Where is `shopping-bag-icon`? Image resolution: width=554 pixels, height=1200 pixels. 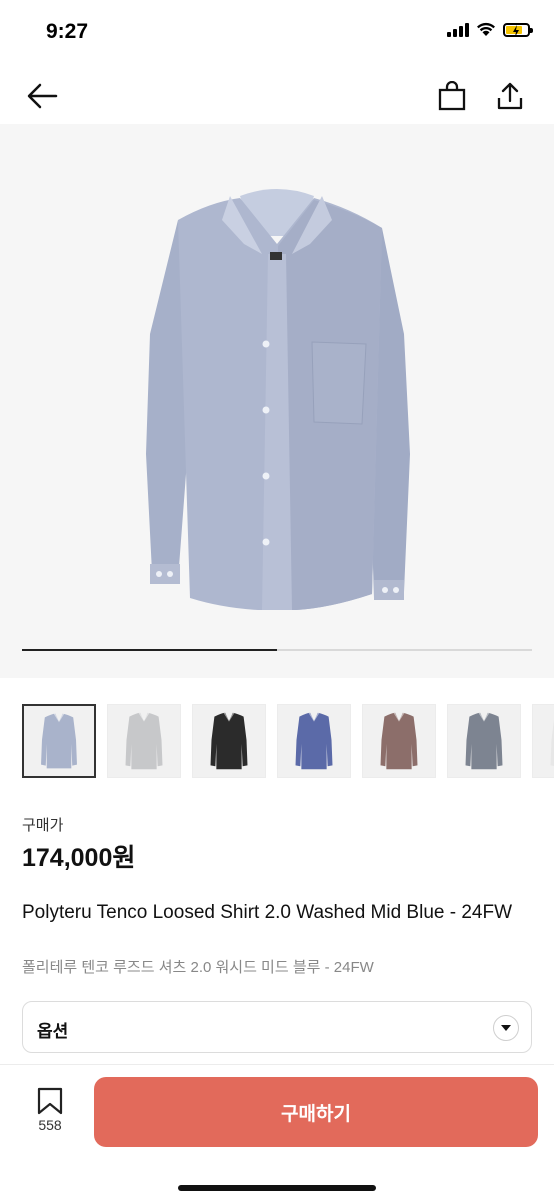 shopping-bag-icon is located at coordinates (452, 96).